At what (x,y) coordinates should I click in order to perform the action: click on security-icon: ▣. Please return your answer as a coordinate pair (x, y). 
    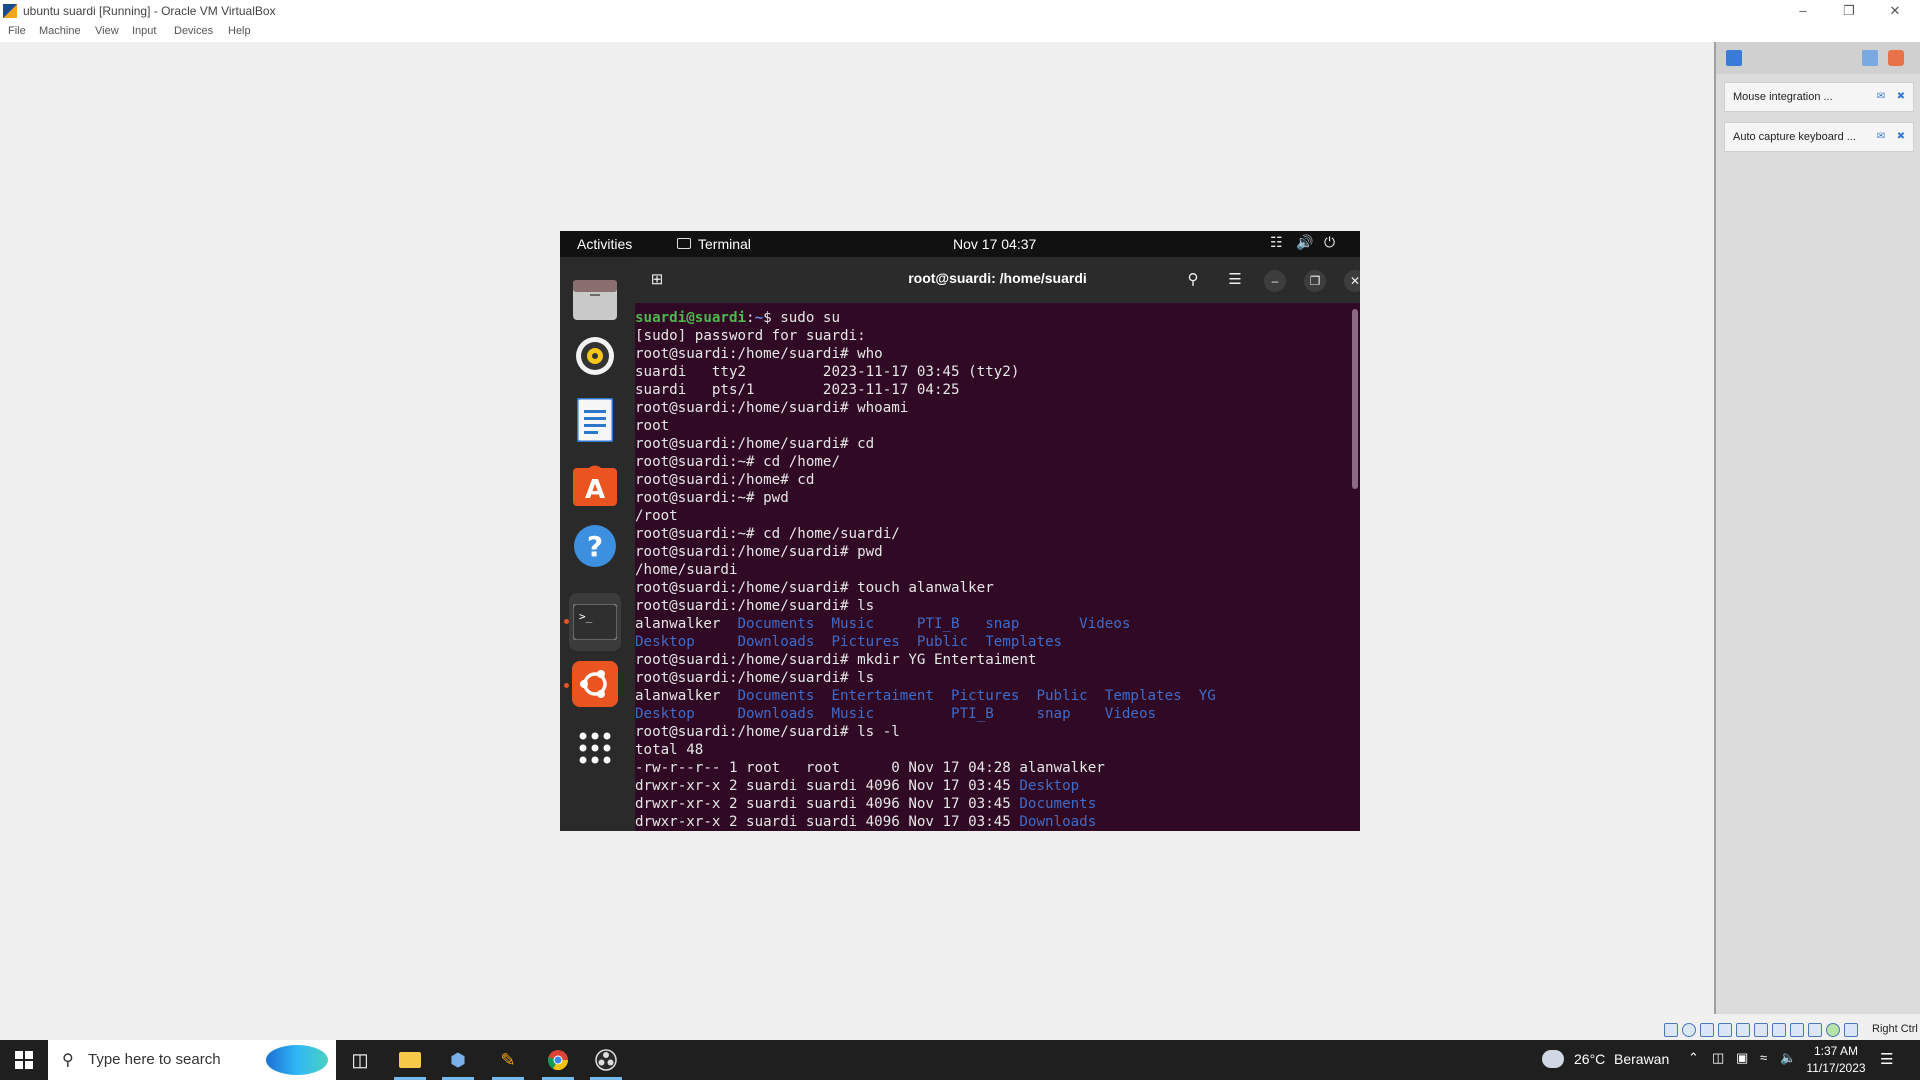
    Looking at the image, I should click on (1742, 1058).